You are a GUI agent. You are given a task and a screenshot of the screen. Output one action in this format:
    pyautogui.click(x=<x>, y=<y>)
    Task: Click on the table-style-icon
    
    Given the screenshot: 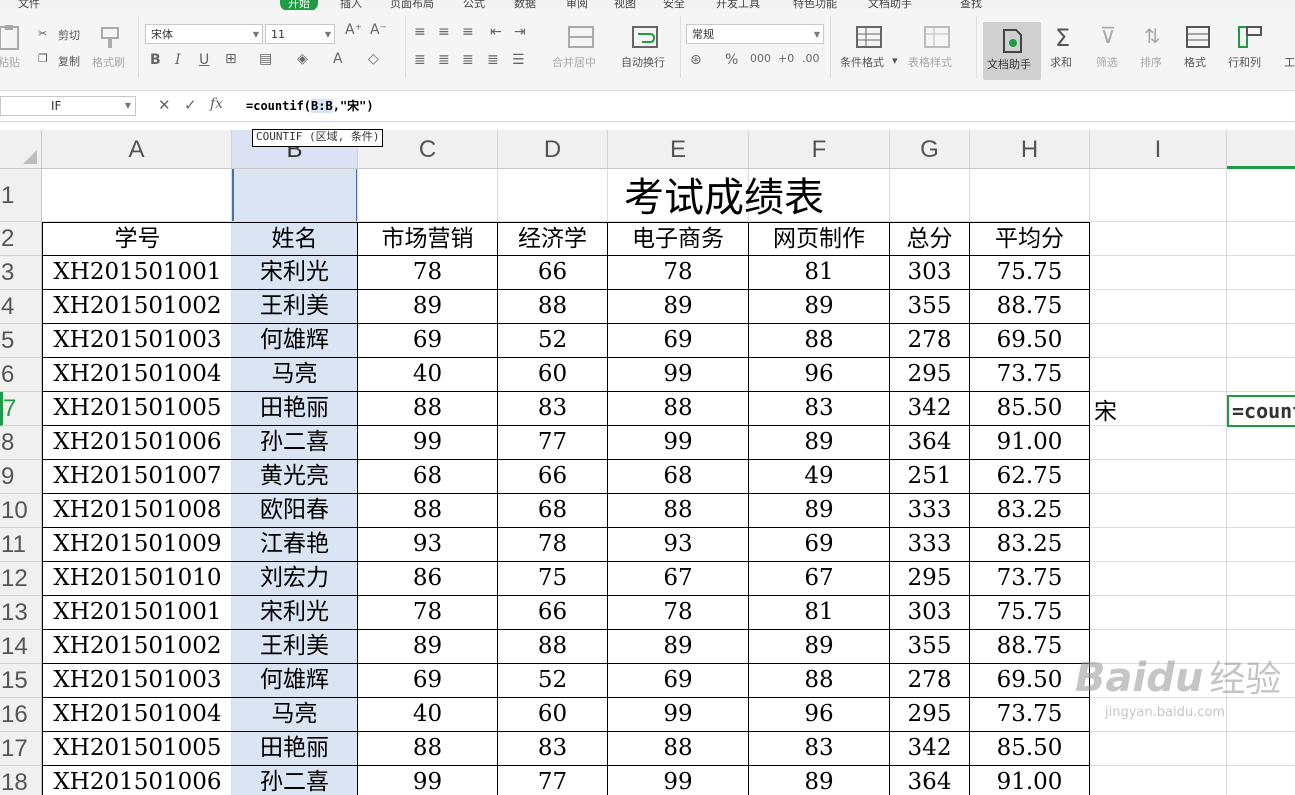 What is the action you would take?
    pyautogui.click(x=937, y=37)
    